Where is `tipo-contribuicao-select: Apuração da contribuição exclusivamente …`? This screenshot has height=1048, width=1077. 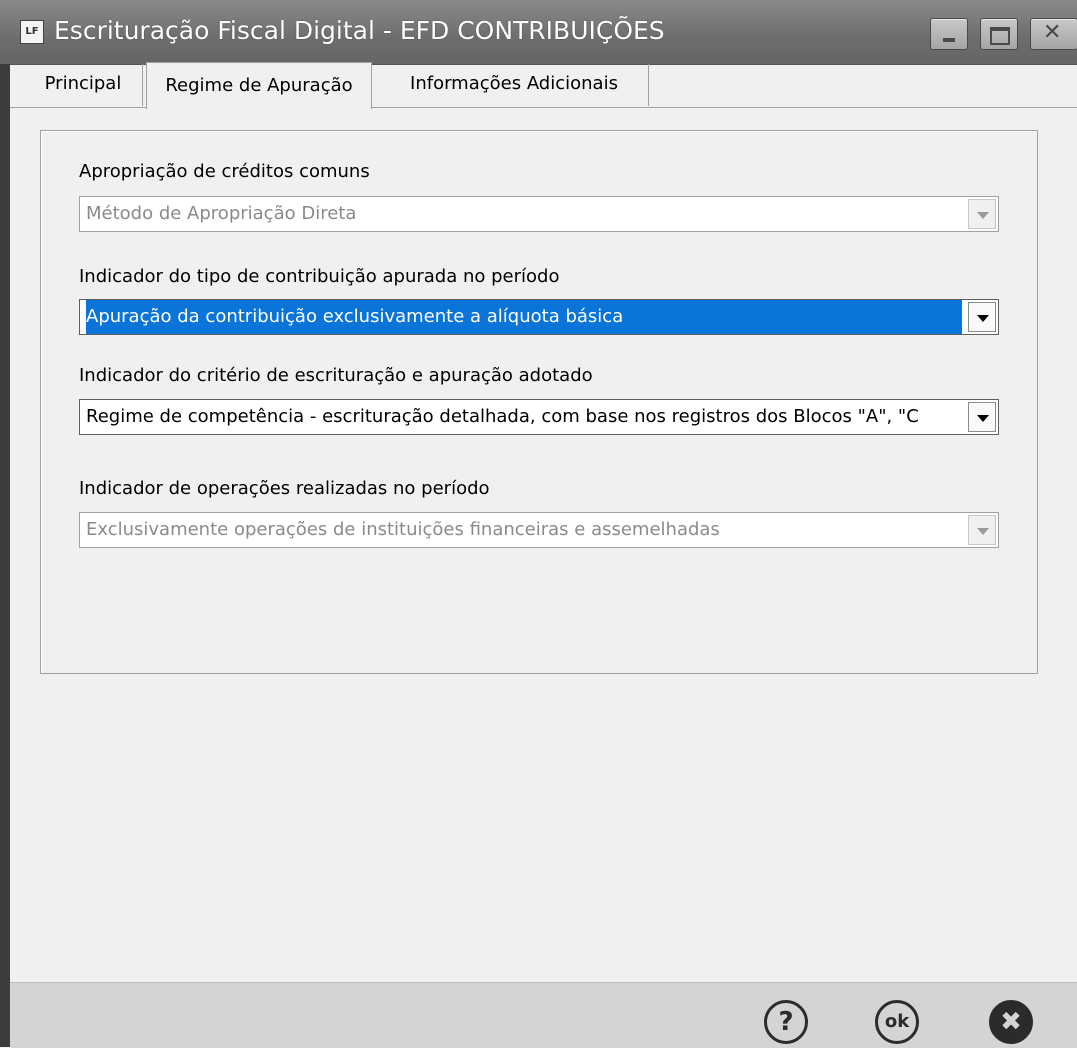 tipo-contribuicao-select: Apuração da contribuição exclusivamente … is located at coordinates (539, 317).